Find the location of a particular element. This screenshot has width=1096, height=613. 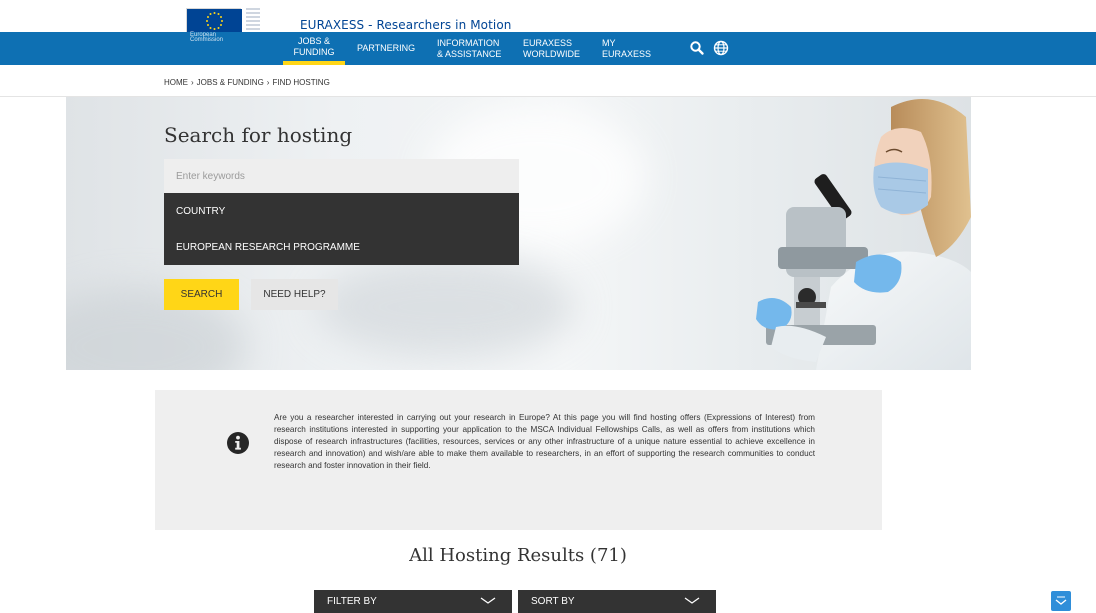

nav-label-line2: & ASSISTANCE is located at coordinates (469, 53).